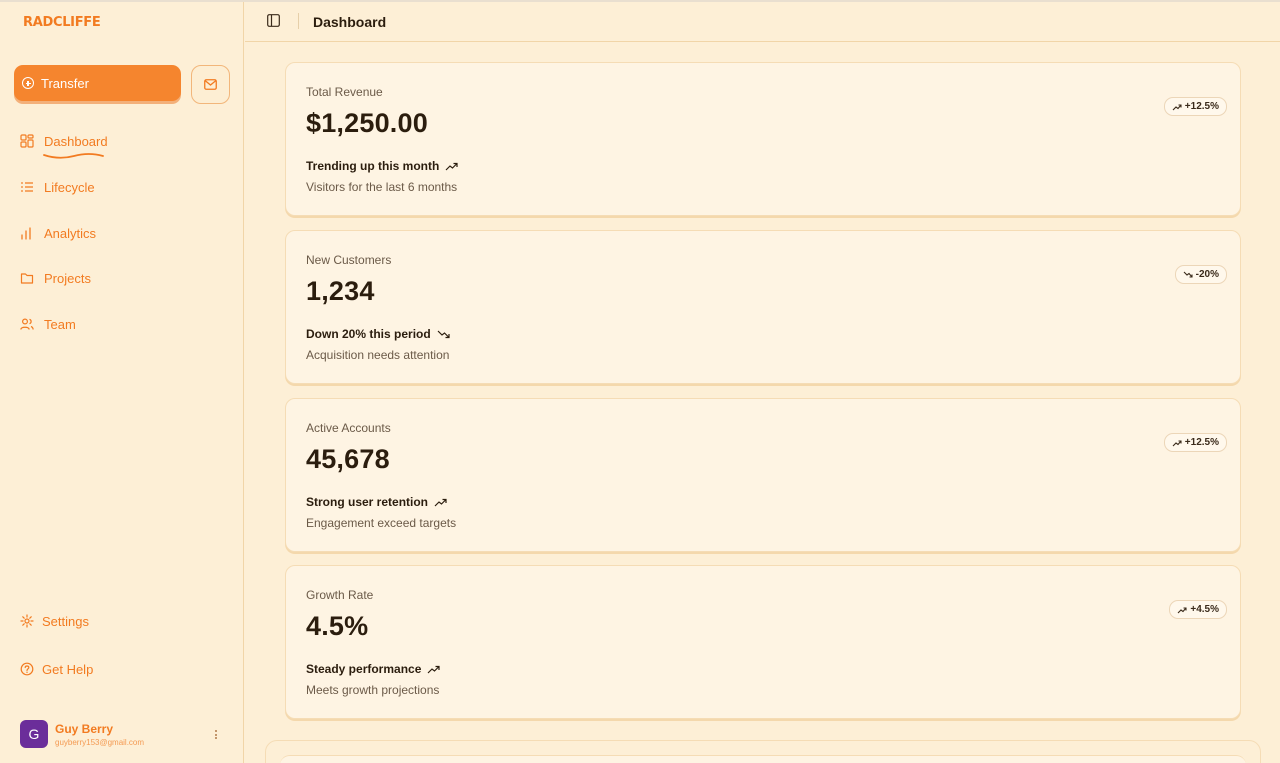  What do you see at coordinates (364, 669) in the screenshot?
I see `card-trend-label: Steady performance` at bounding box center [364, 669].